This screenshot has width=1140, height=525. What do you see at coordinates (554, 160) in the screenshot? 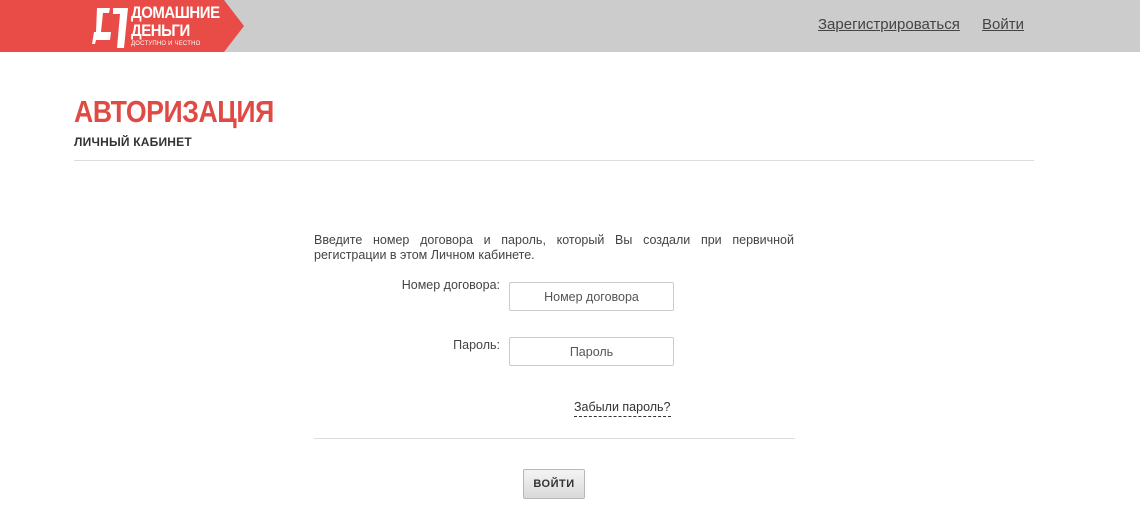
I see `header-divider` at bounding box center [554, 160].